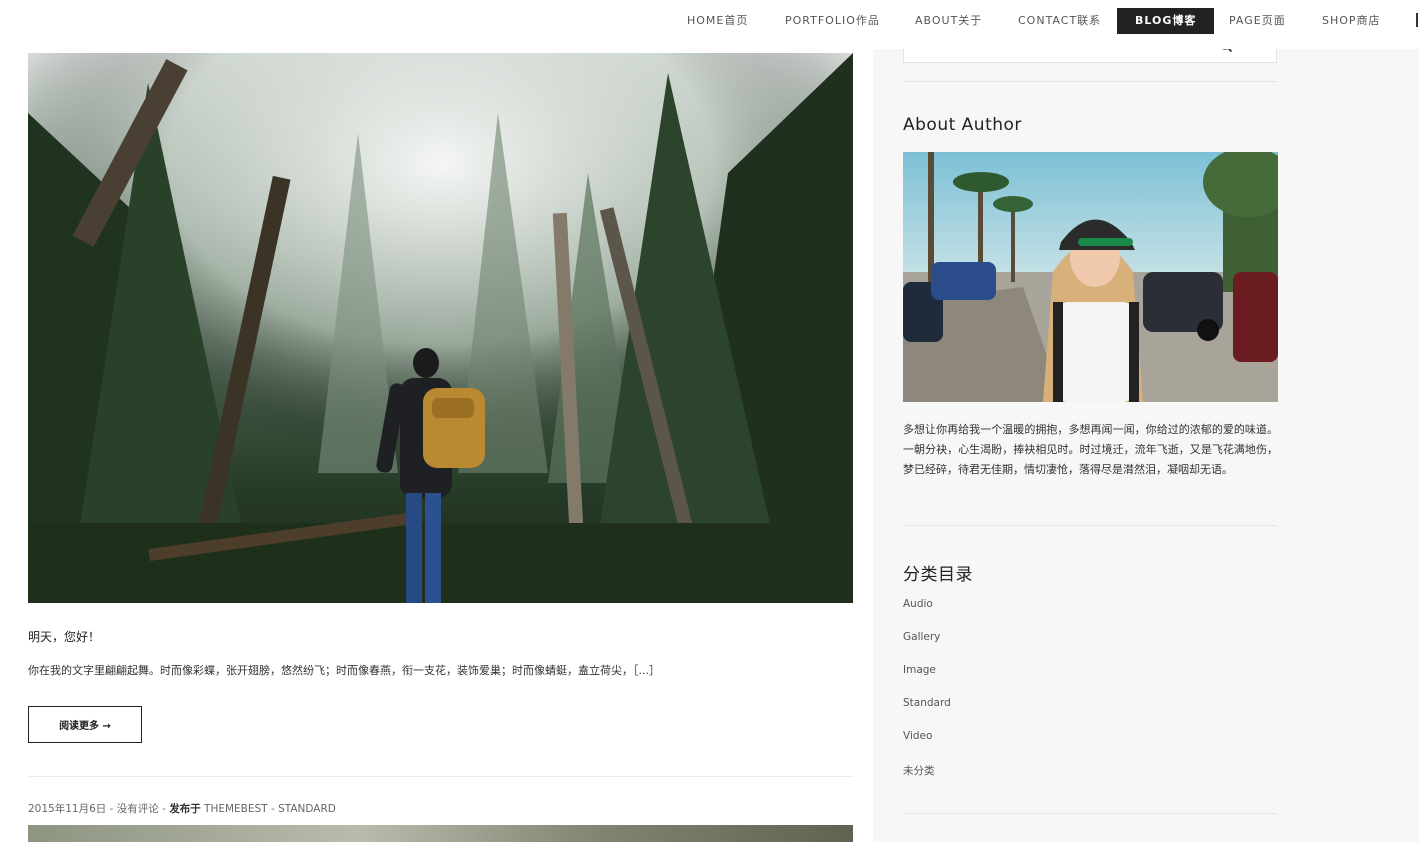 This screenshot has width=1419, height=842. I want to click on nav-item-portfolio: PORTFOLIO作品, so click(832, 21).